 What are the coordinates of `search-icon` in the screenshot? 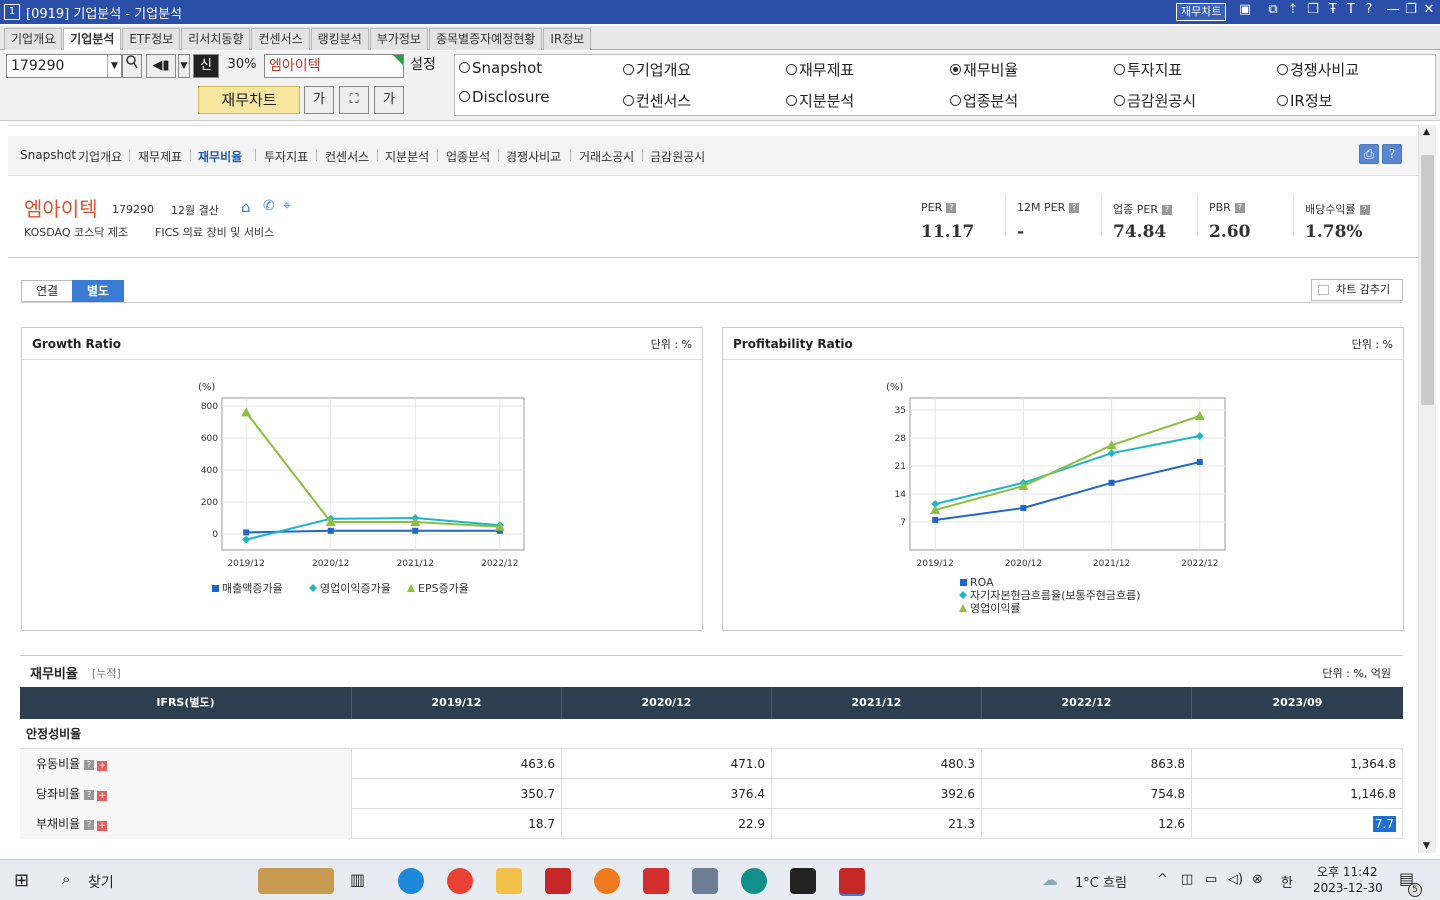 It's located at (132, 66).